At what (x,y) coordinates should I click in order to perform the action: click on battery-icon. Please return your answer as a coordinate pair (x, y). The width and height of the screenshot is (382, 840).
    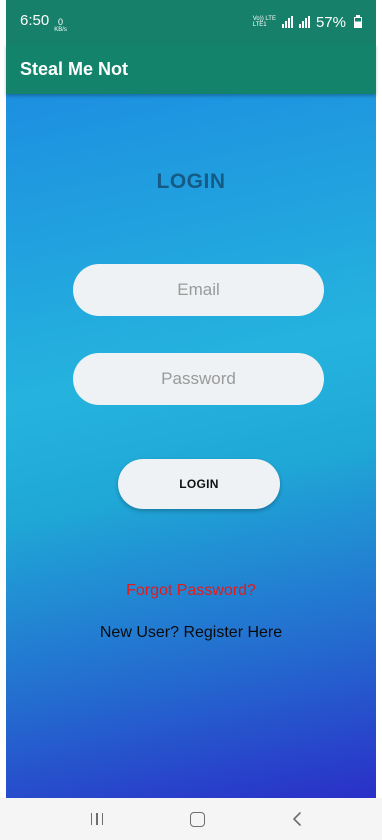
    Looking at the image, I should click on (358, 21).